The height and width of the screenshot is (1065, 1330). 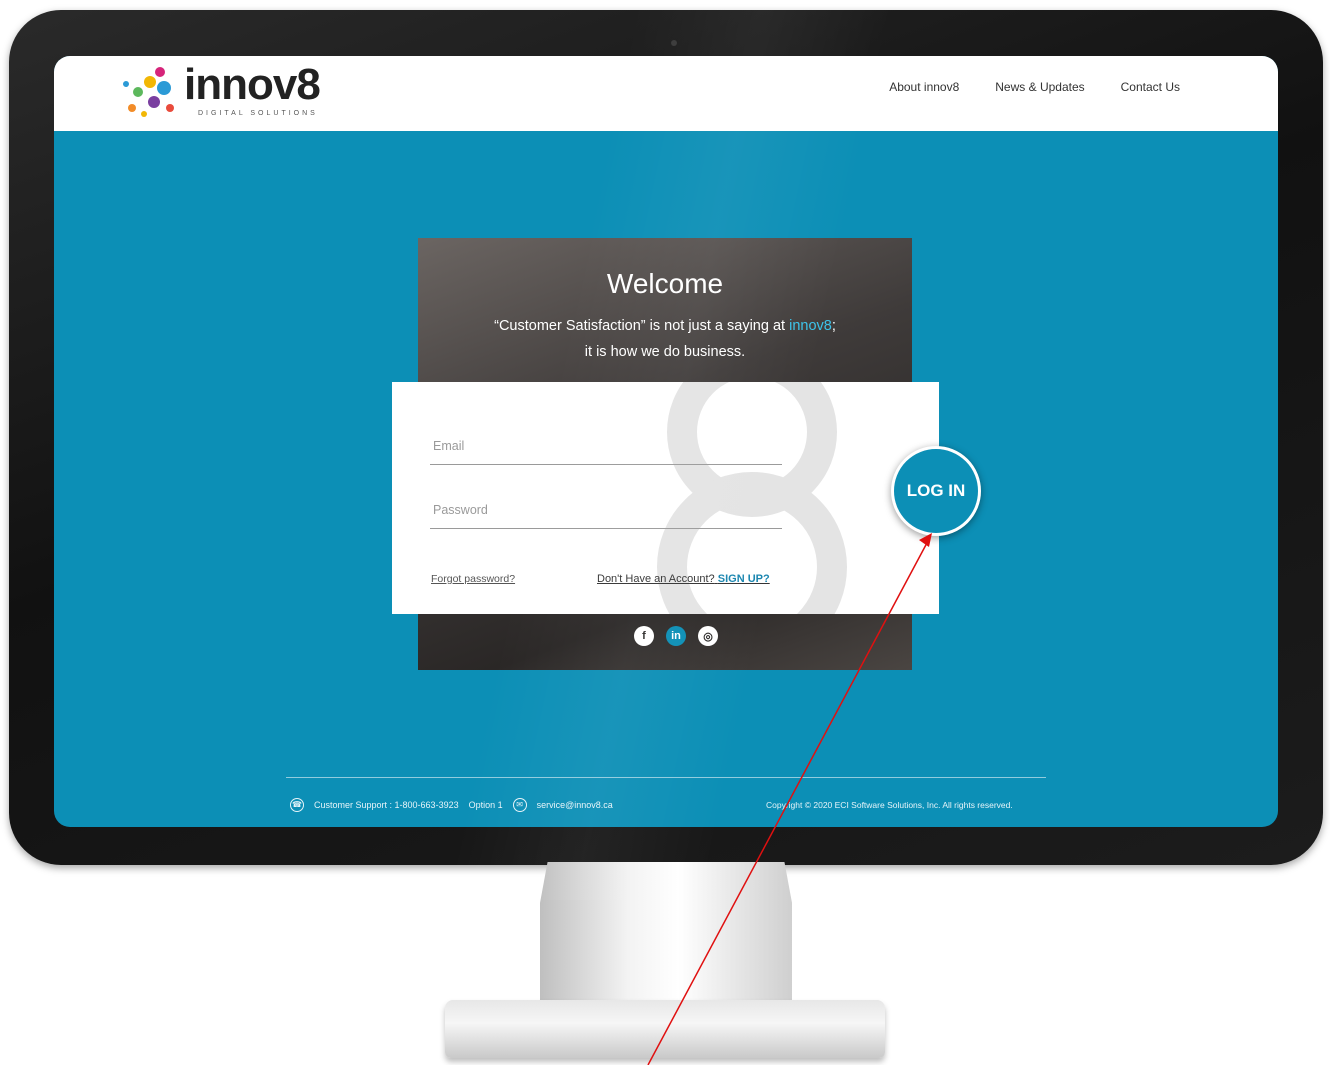 What do you see at coordinates (810, 326) in the screenshot?
I see `tagline-brand: innov8` at bounding box center [810, 326].